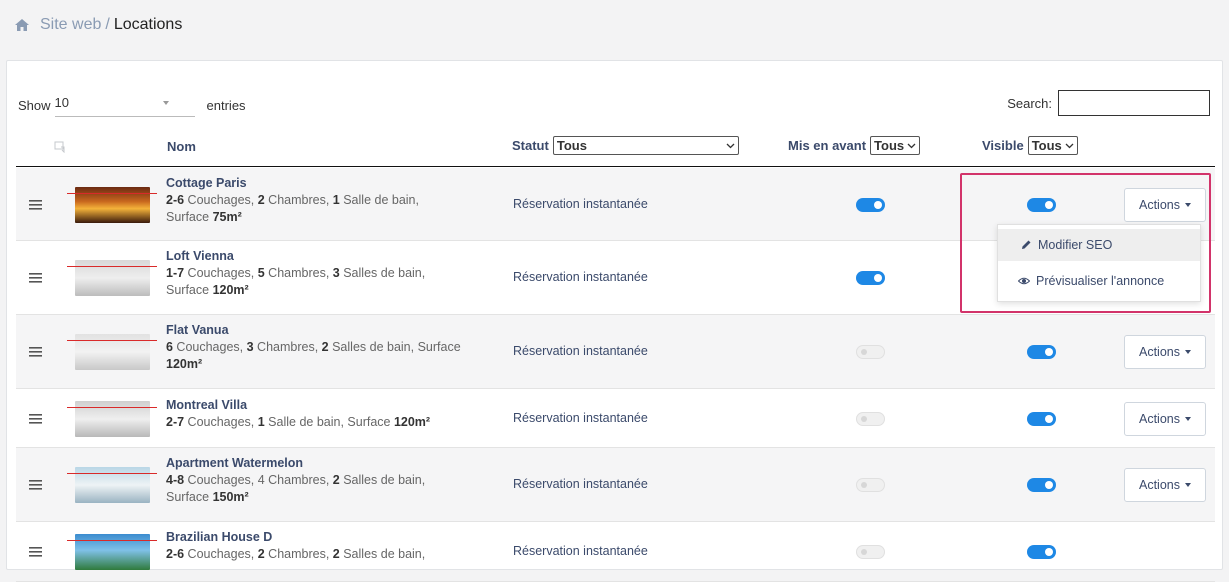 The image size is (1229, 582). I want to click on entries-length-select: 10, so click(124, 105).